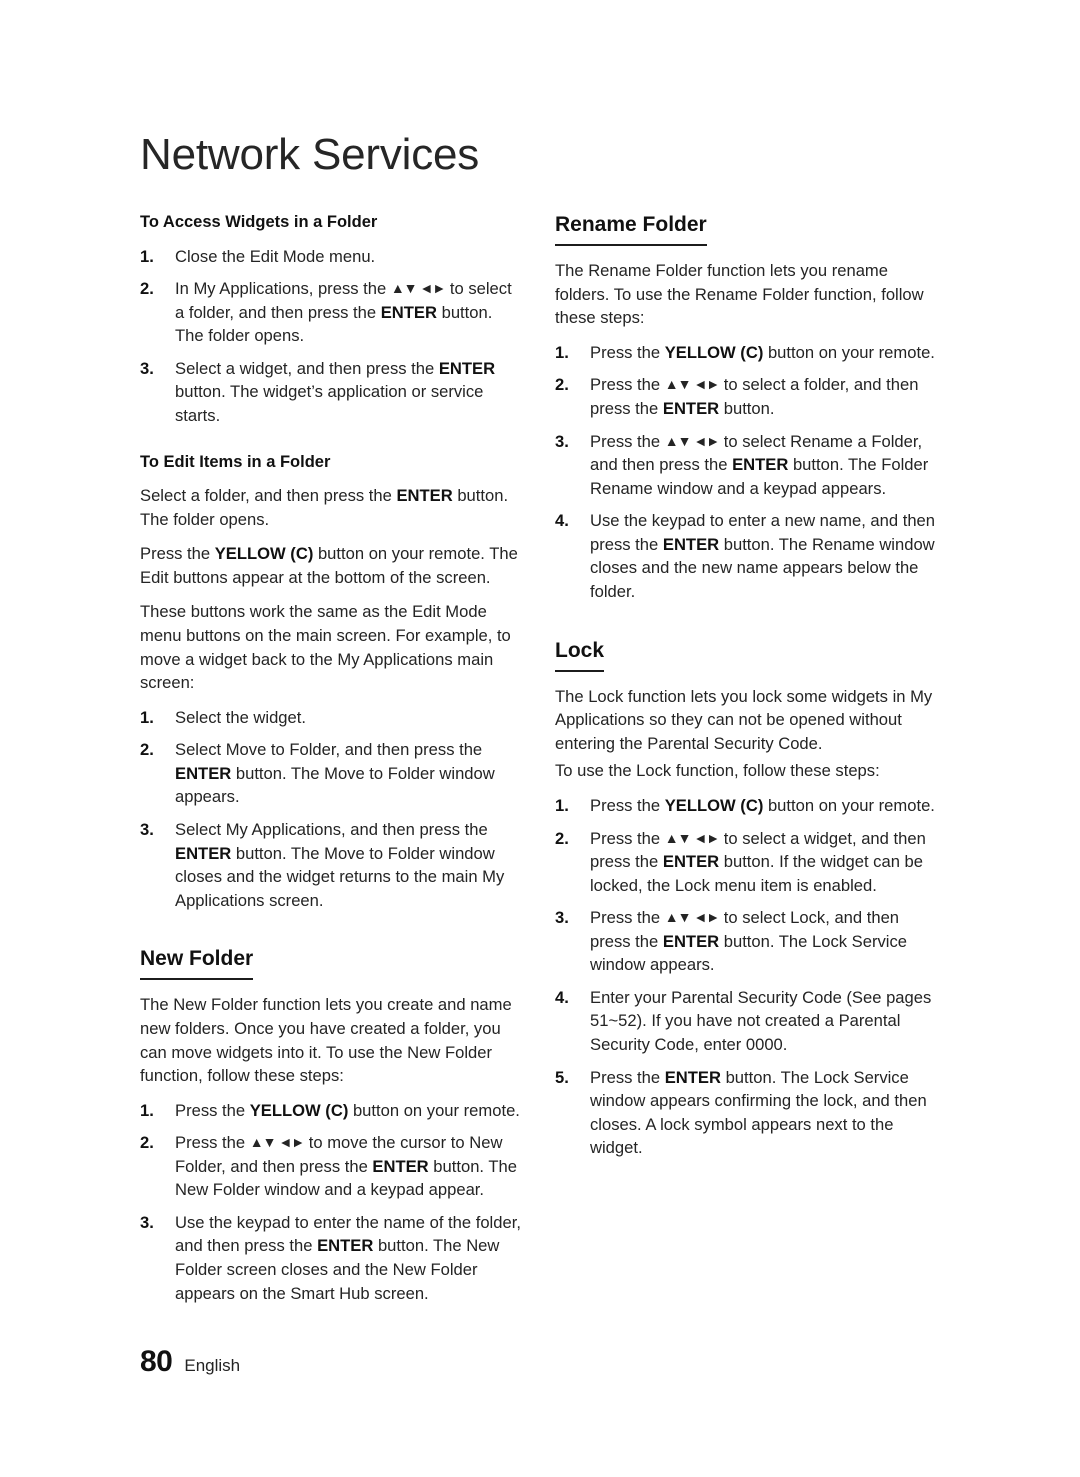 This screenshot has width=1080, height=1477. I want to click on section-heading-rename-folder: Rename Folder, so click(631, 229).